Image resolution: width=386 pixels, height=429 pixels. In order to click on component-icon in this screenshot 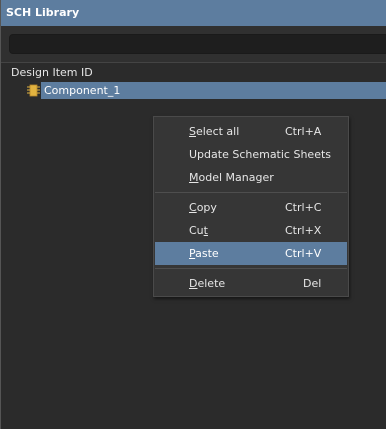, I will do `click(33, 90)`.